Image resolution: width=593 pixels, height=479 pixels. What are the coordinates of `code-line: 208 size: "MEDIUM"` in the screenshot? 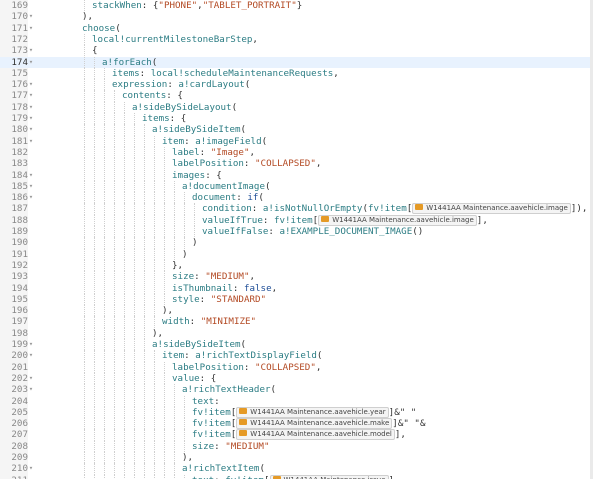 It's located at (296, 446).